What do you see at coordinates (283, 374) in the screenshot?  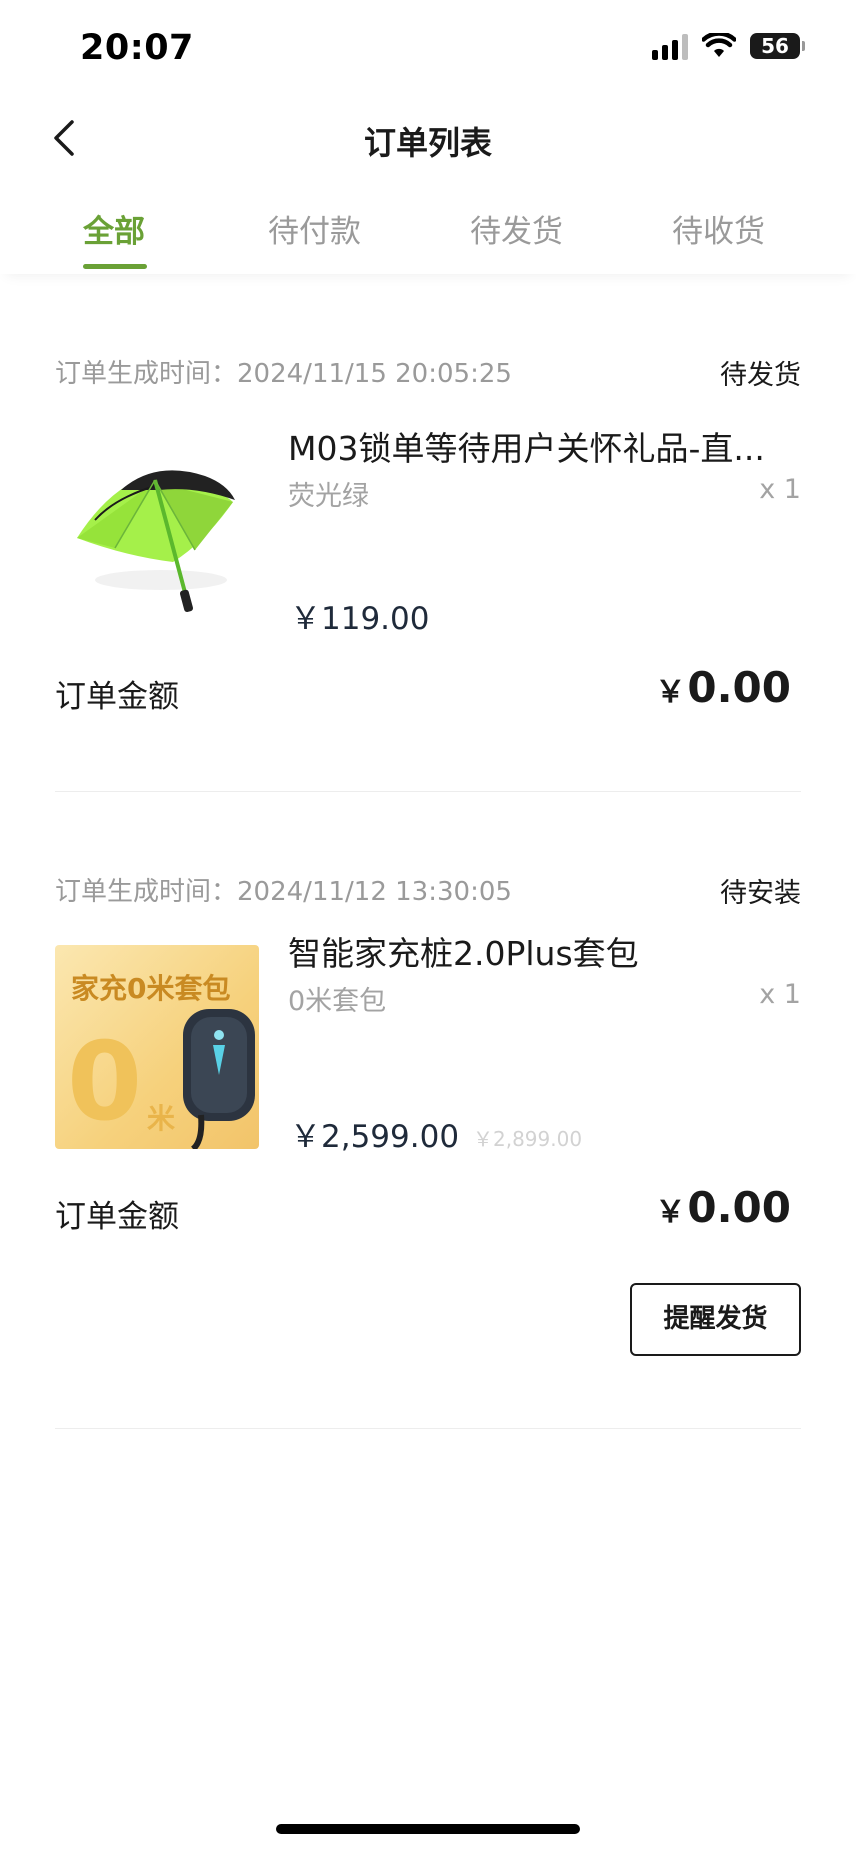 I see `order-time: 订单生成时间：2024/11/15 20:05:25` at bounding box center [283, 374].